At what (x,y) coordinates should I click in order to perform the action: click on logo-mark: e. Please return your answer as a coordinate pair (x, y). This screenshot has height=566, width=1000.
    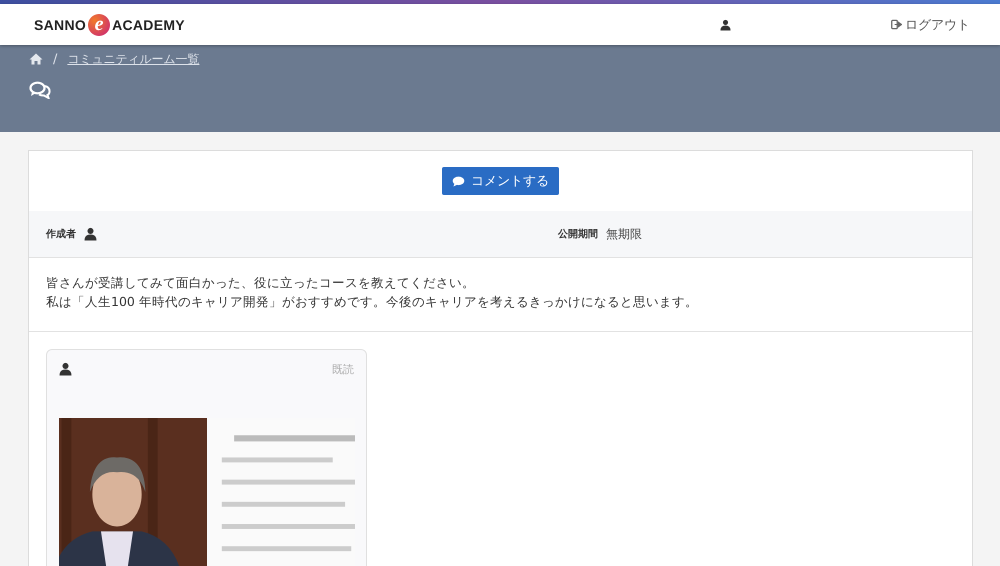
    Looking at the image, I should click on (99, 25).